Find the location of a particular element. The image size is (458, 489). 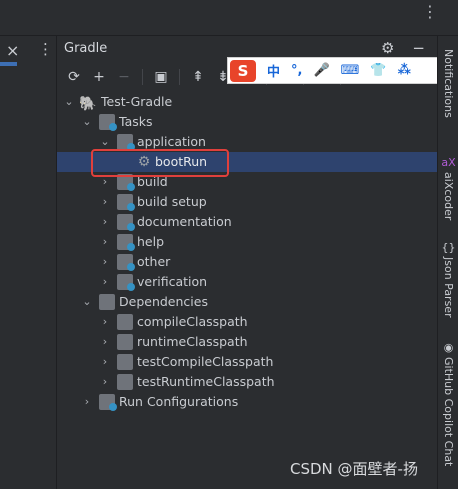

tree-row-dependency: › testCompileClasspath is located at coordinates (247, 362).